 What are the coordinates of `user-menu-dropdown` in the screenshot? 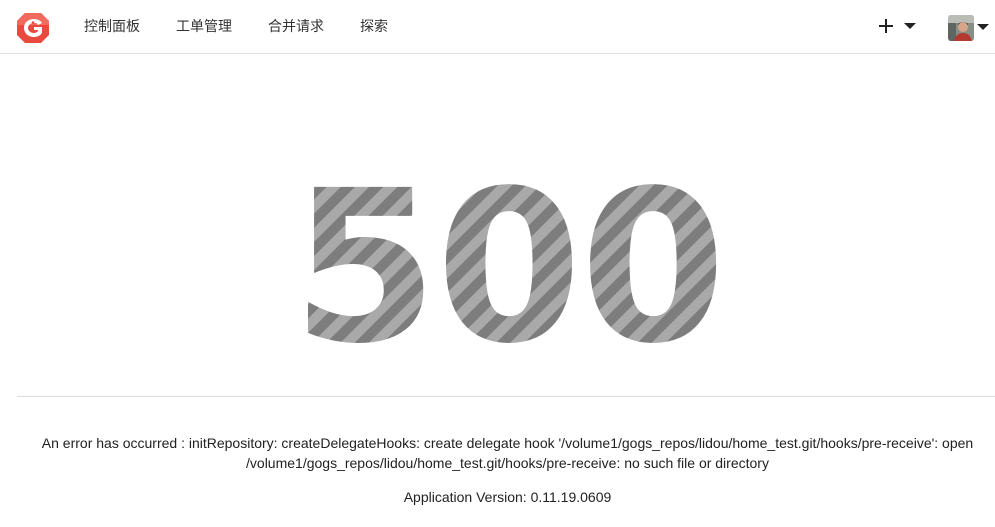 It's located at (970, 28).